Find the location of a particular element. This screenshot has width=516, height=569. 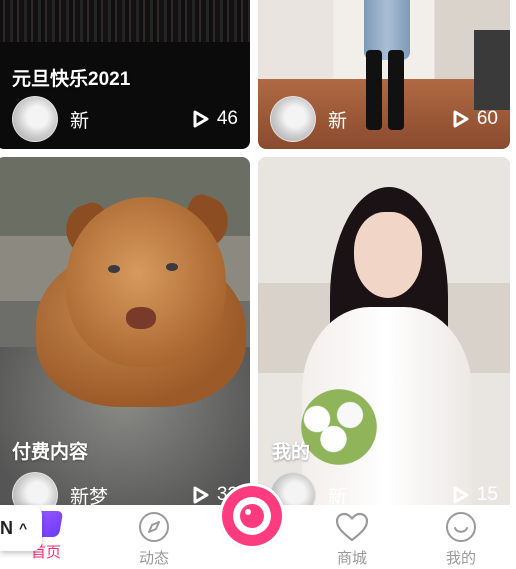

compass-icon is located at coordinates (154, 527).